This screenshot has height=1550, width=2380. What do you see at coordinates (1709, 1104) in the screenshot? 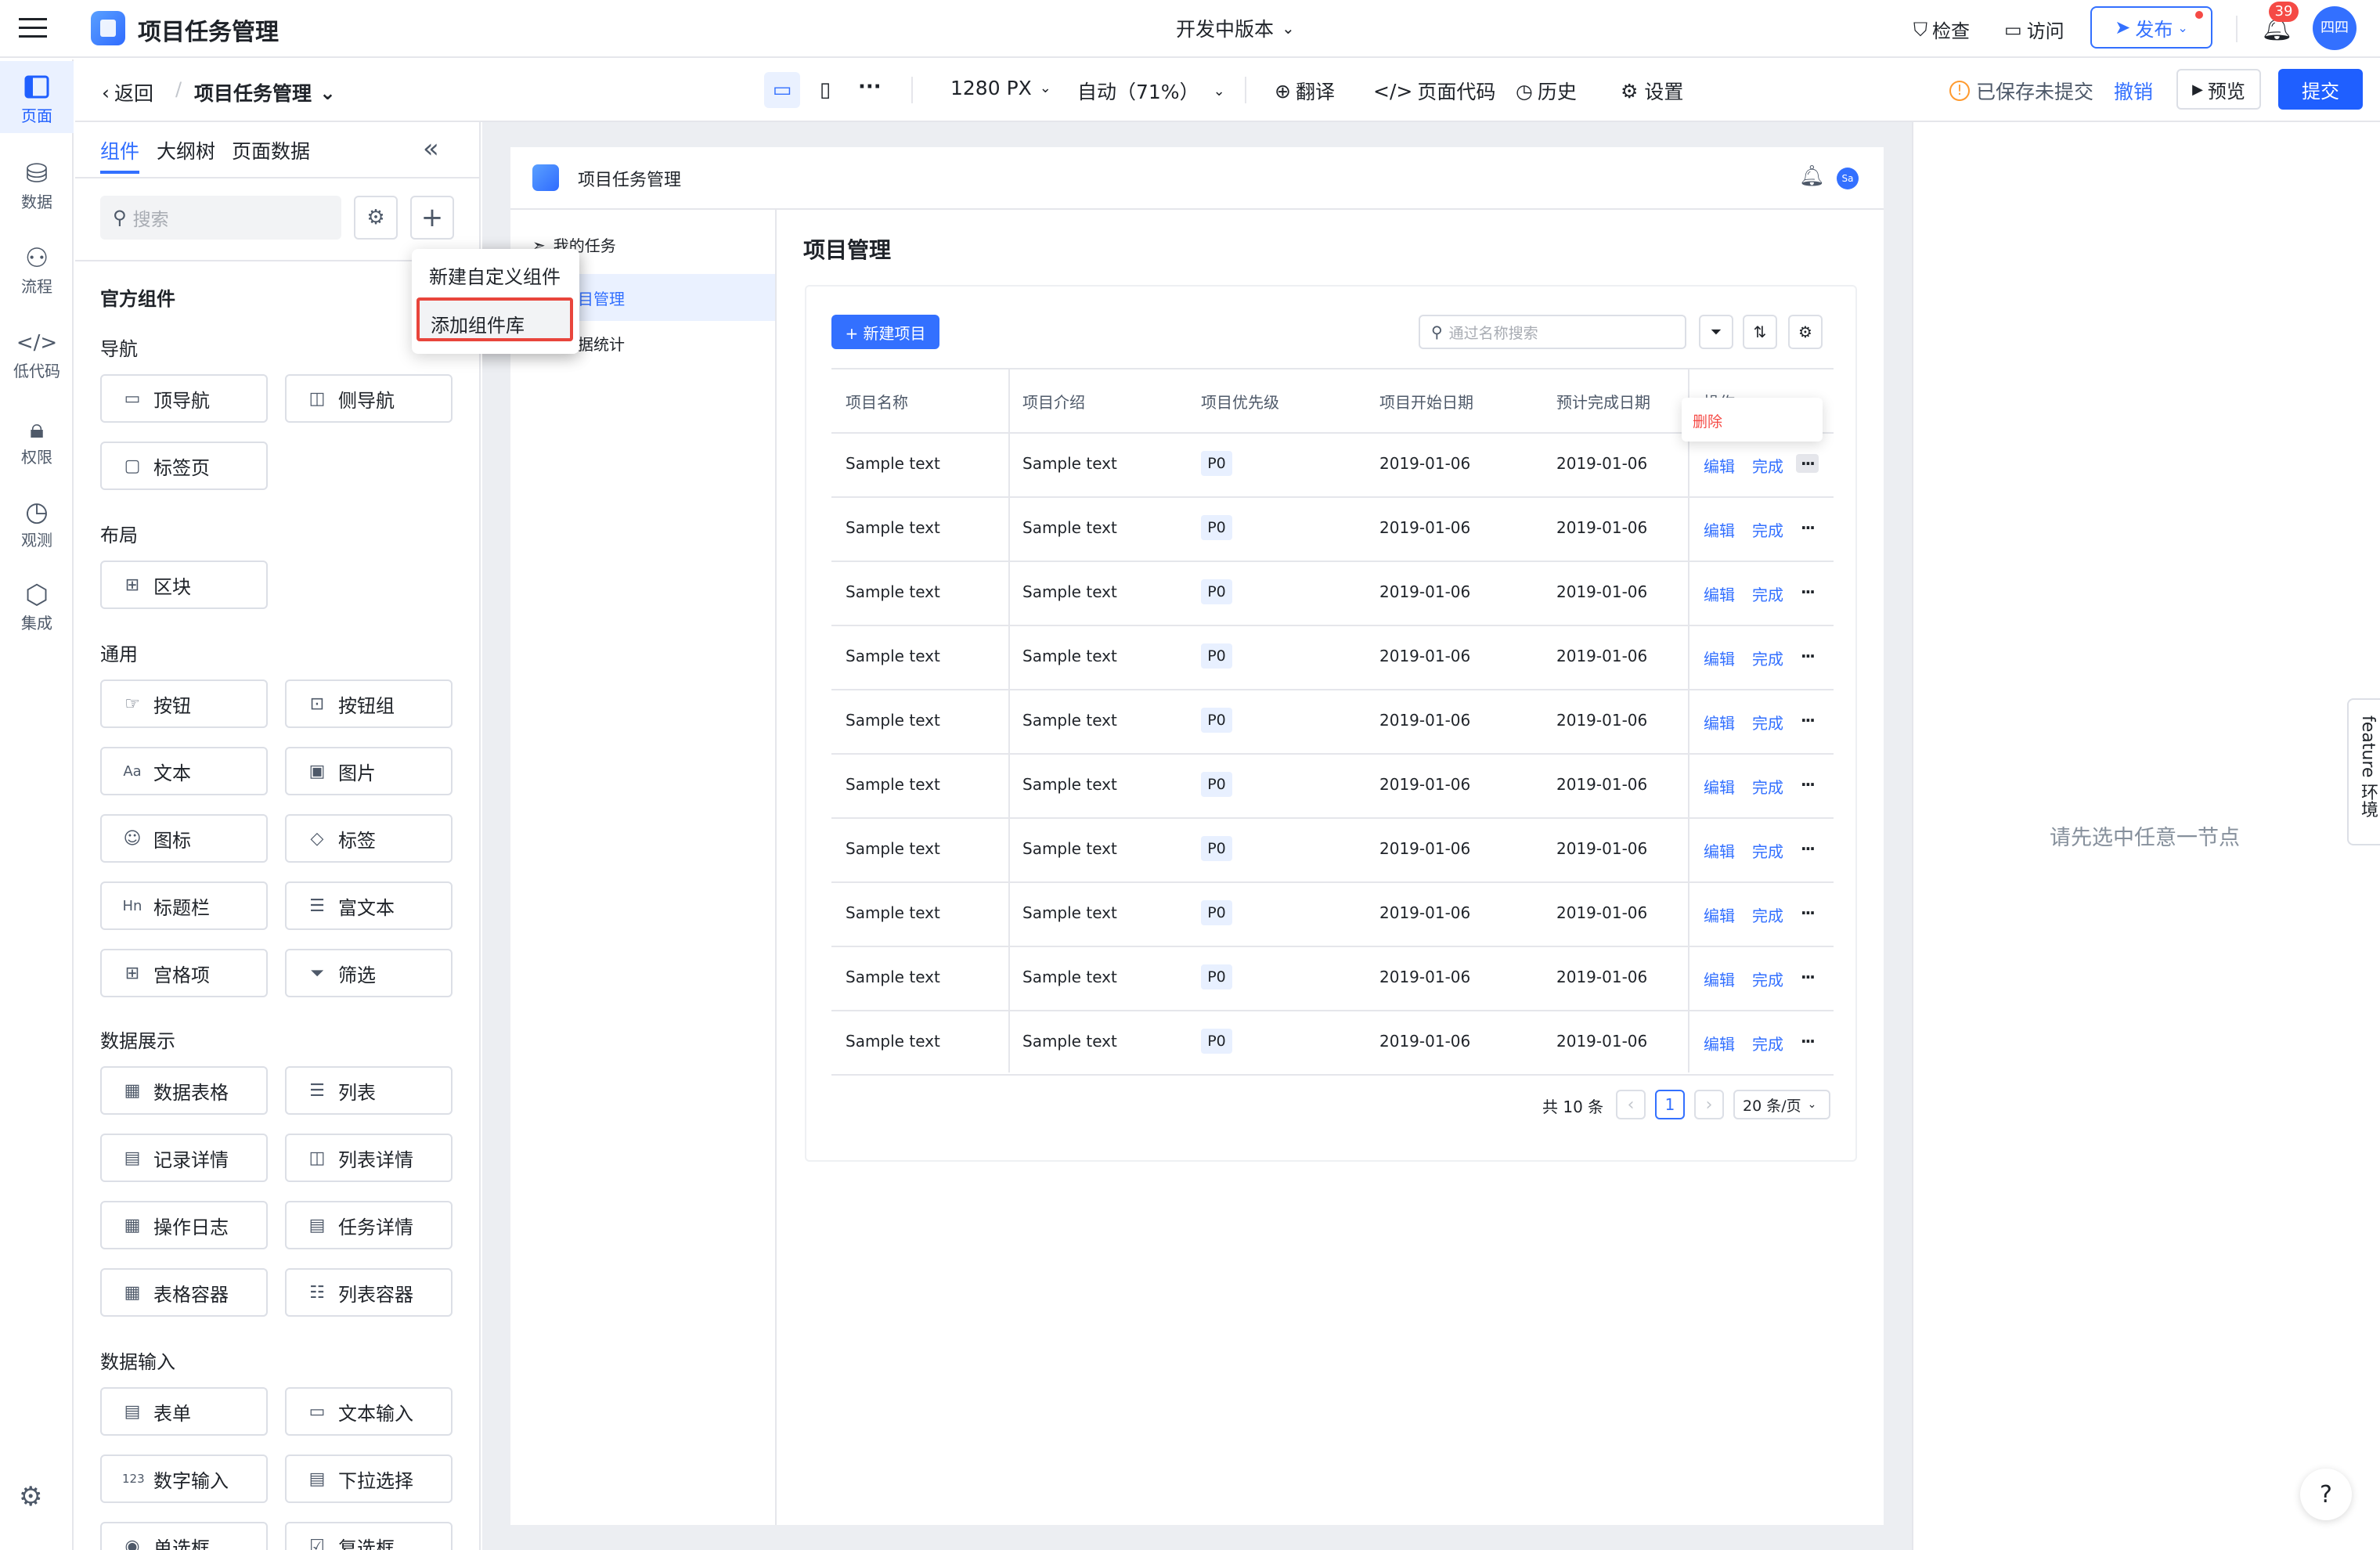
I see `next-page-button: ›` at bounding box center [1709, 1104].